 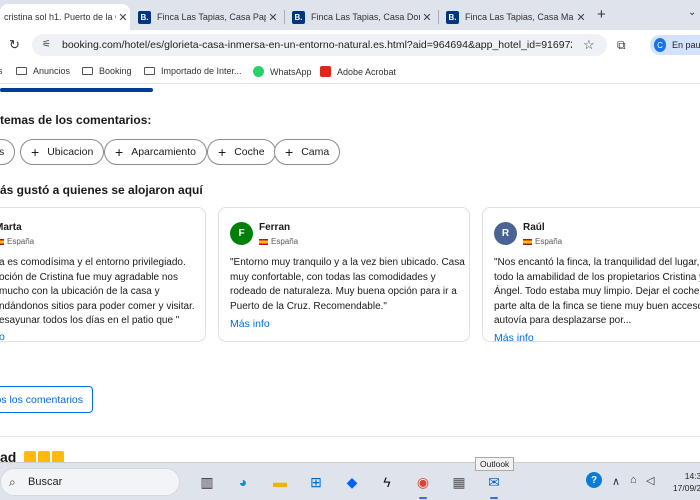 I want to click on chip-cama: + Cama, so click(x=307, y=152).